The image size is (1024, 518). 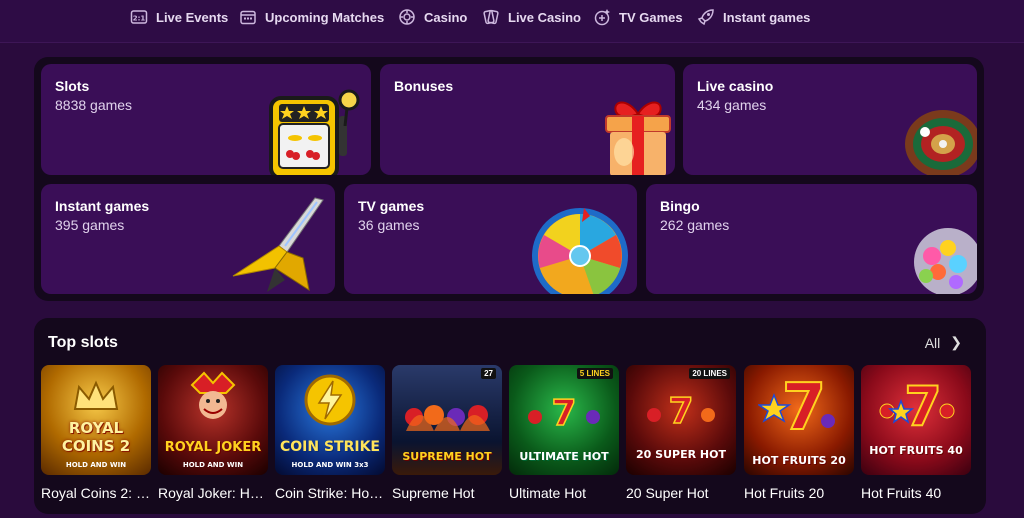 What do you see at coordinates (638, 138) in the screenshot?
I see `gift-box-icon` at bounding box center [638, 138].